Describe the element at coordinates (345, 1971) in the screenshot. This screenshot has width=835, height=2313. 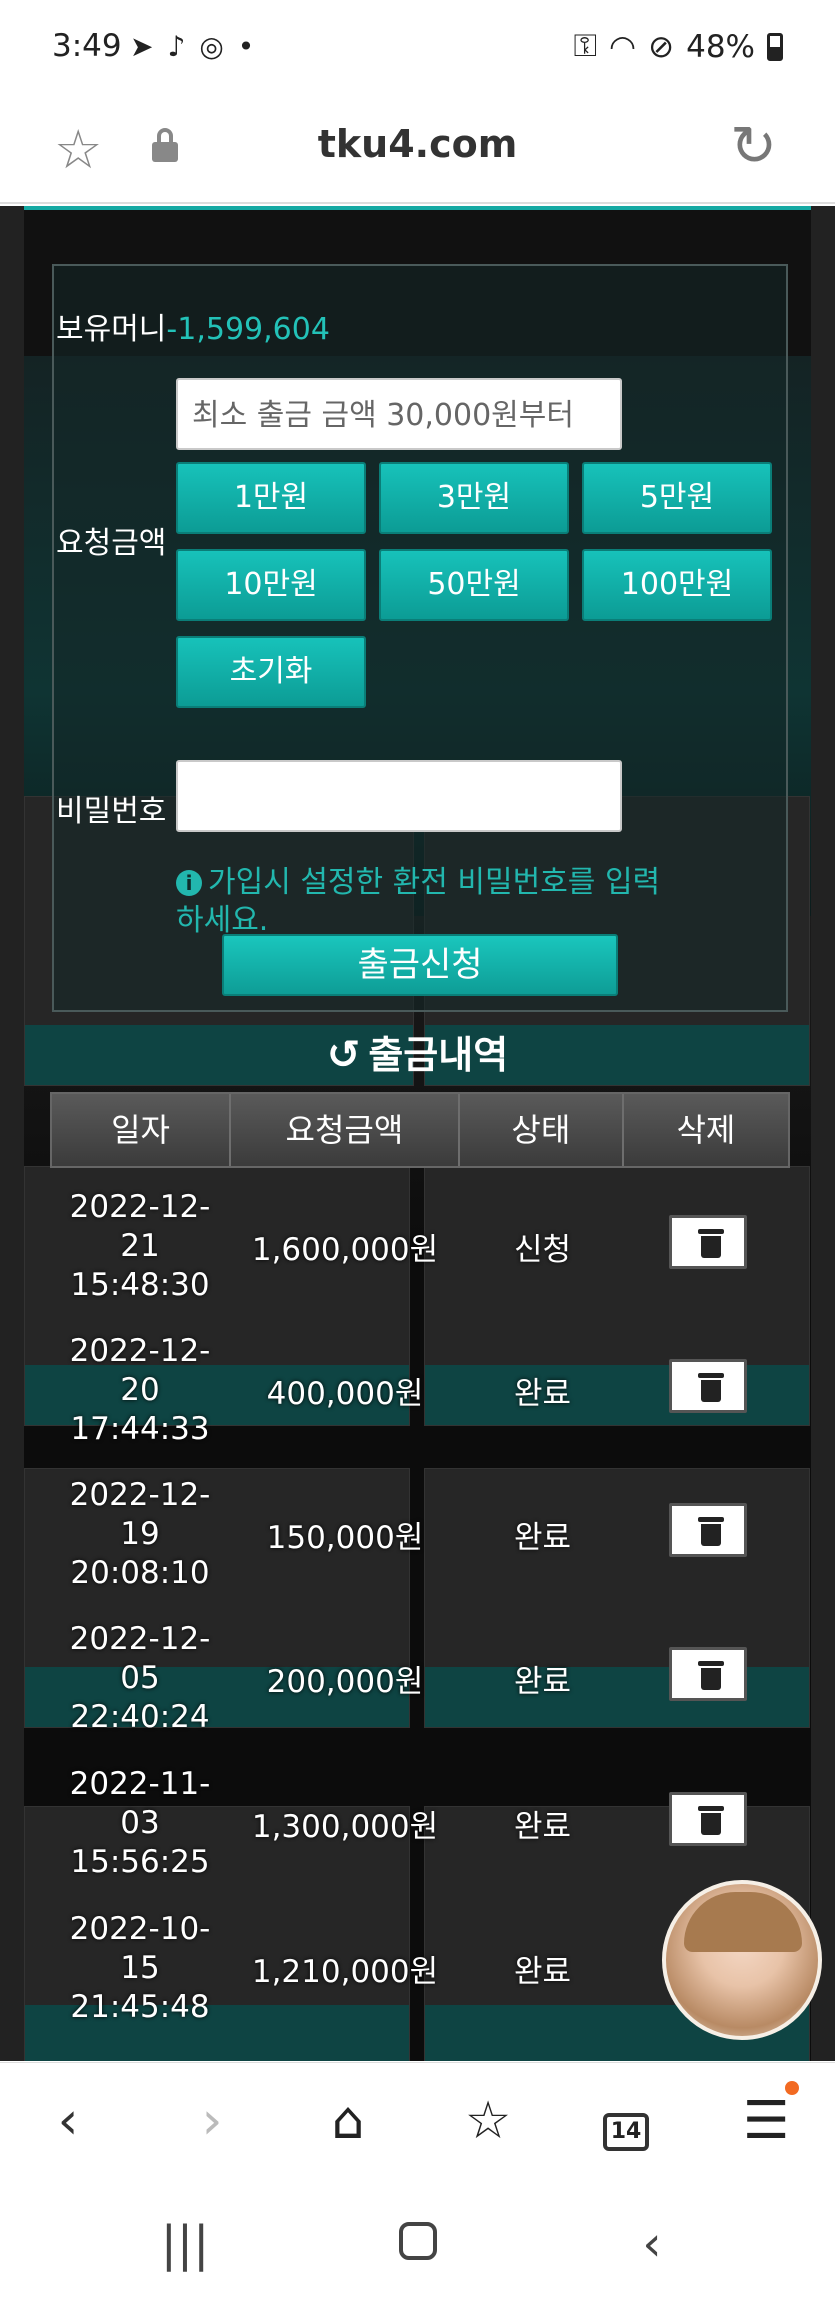
I see `row-amount: 1,210,000원` at that location.